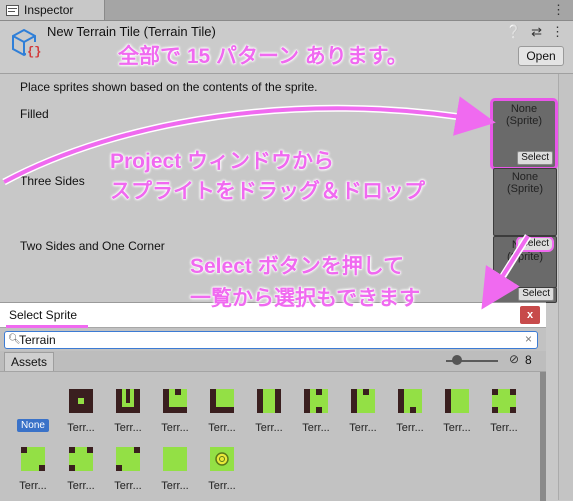 This screenshot has height=501, width=573. What do you see at coordinates (131, 31) in the screenshot?
I see `asset-title: New Terrain Tile (Terrain Tile)` at bounding box center [131, 31].